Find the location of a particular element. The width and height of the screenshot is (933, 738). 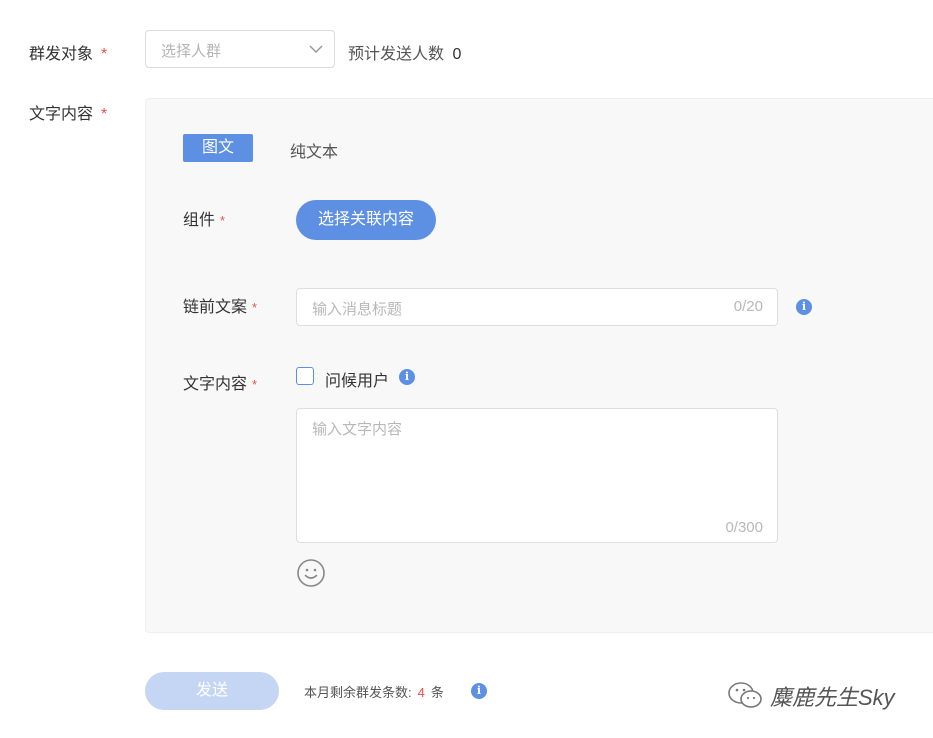

link-copy-counter: 0/20 is located at coordinates (748, 306).